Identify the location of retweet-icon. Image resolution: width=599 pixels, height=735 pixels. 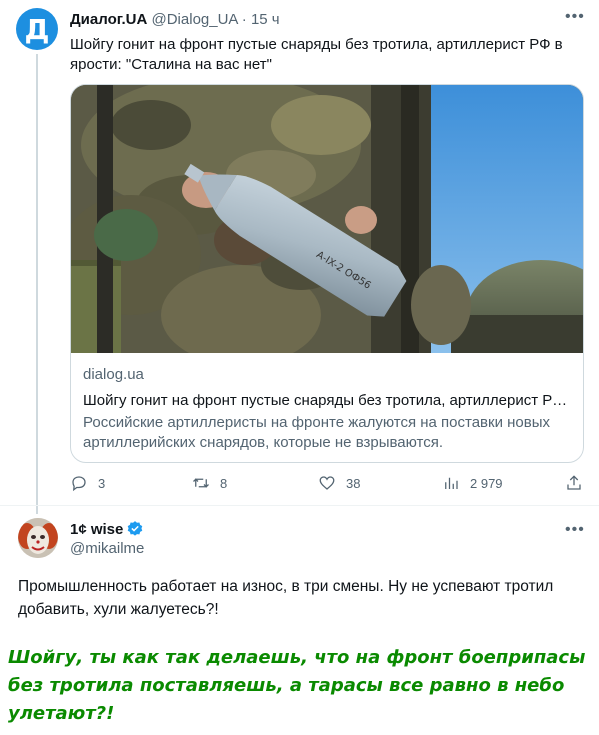
(201, 483).